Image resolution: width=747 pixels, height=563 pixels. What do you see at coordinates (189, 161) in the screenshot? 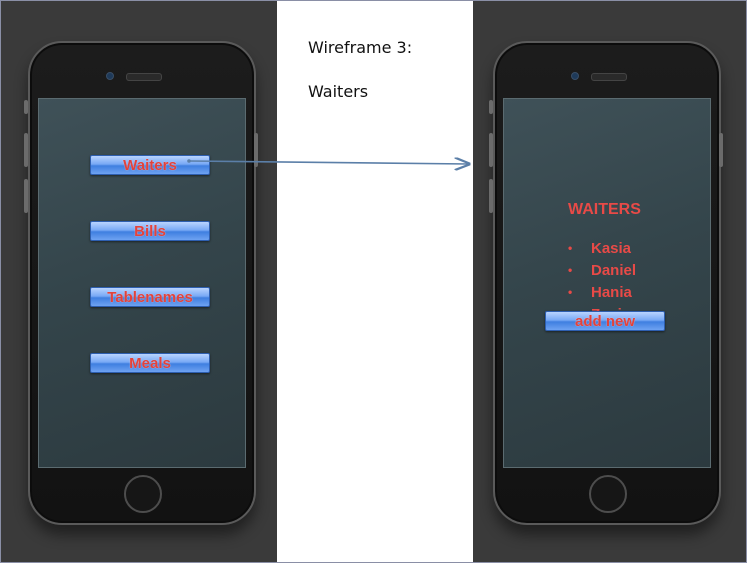
I see `arrow-start-dot` at bounding box center [189, 161].